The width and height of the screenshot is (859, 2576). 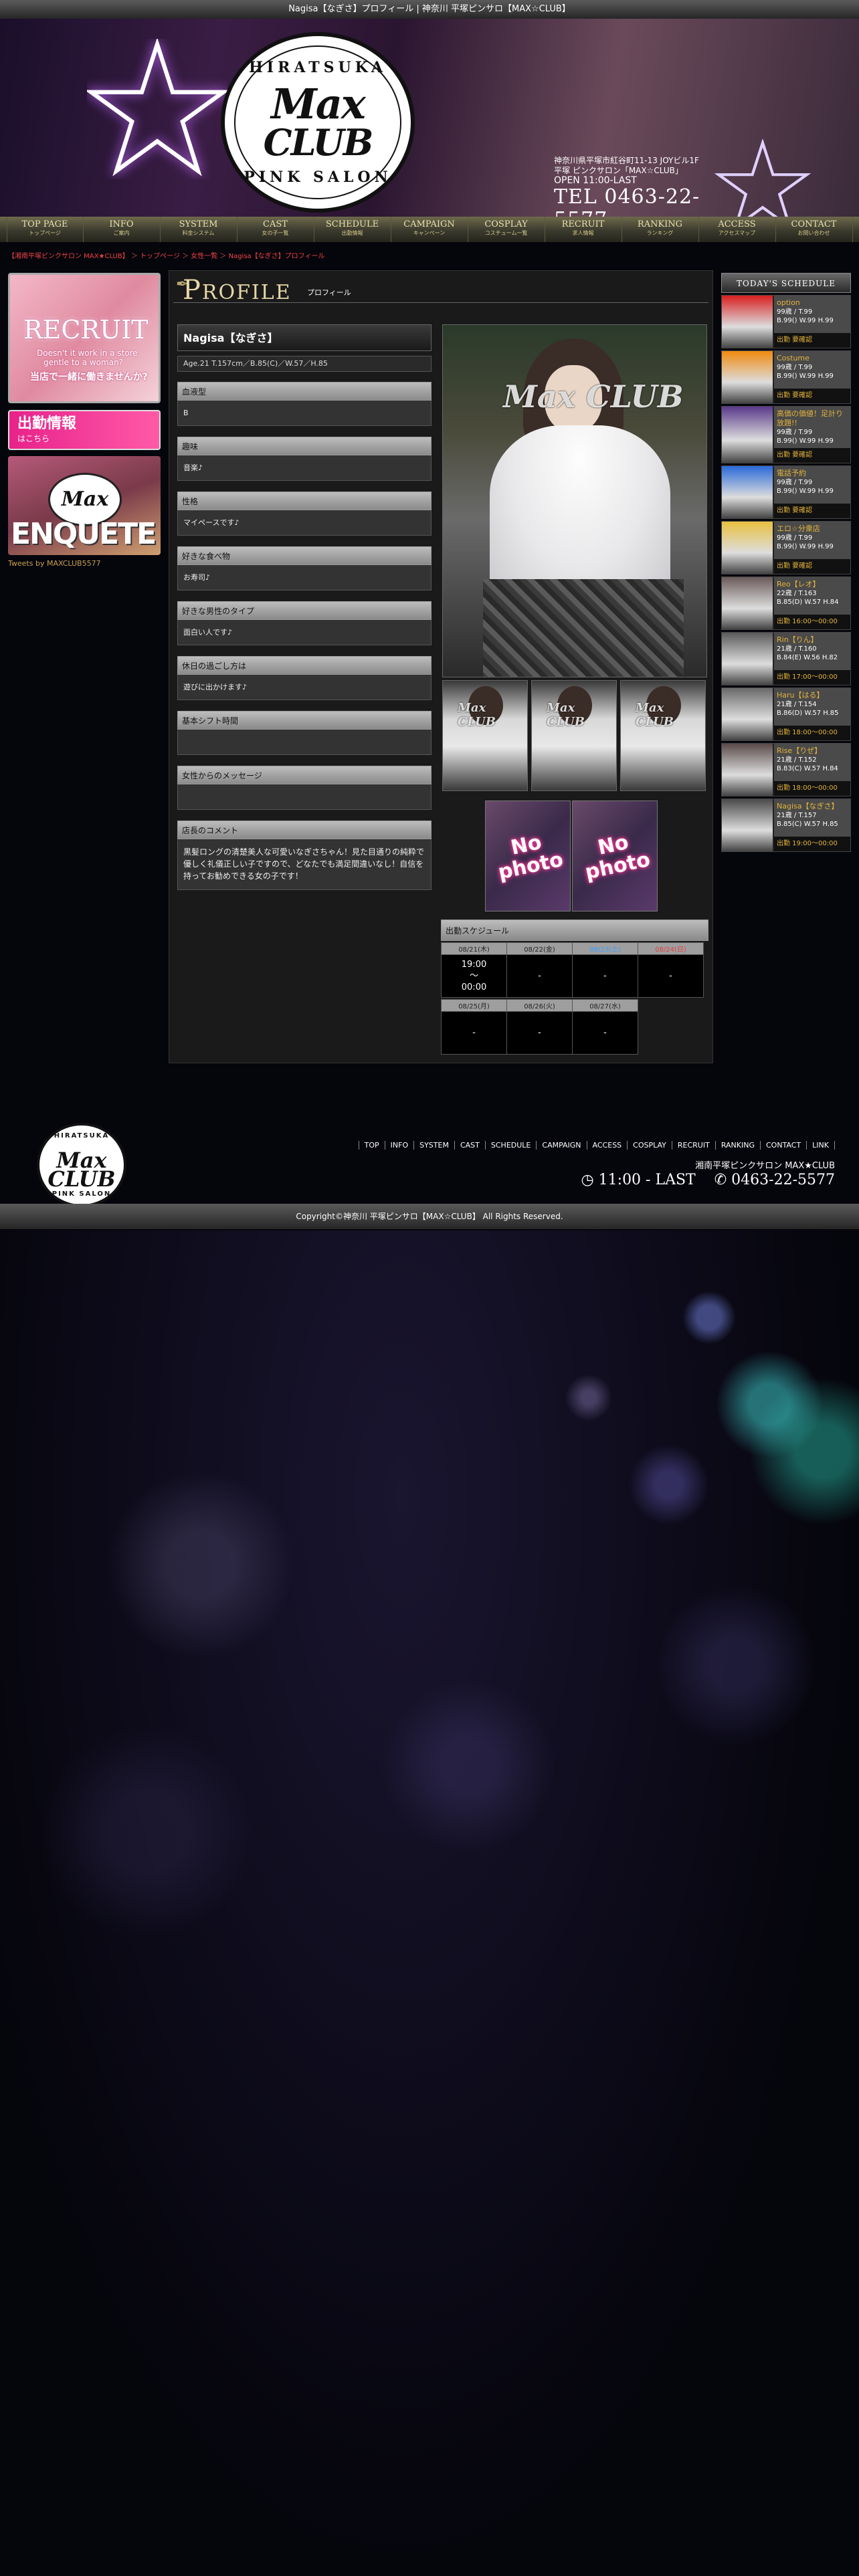 I want to click on qa-question: 性格, so click(x=304, y=501).